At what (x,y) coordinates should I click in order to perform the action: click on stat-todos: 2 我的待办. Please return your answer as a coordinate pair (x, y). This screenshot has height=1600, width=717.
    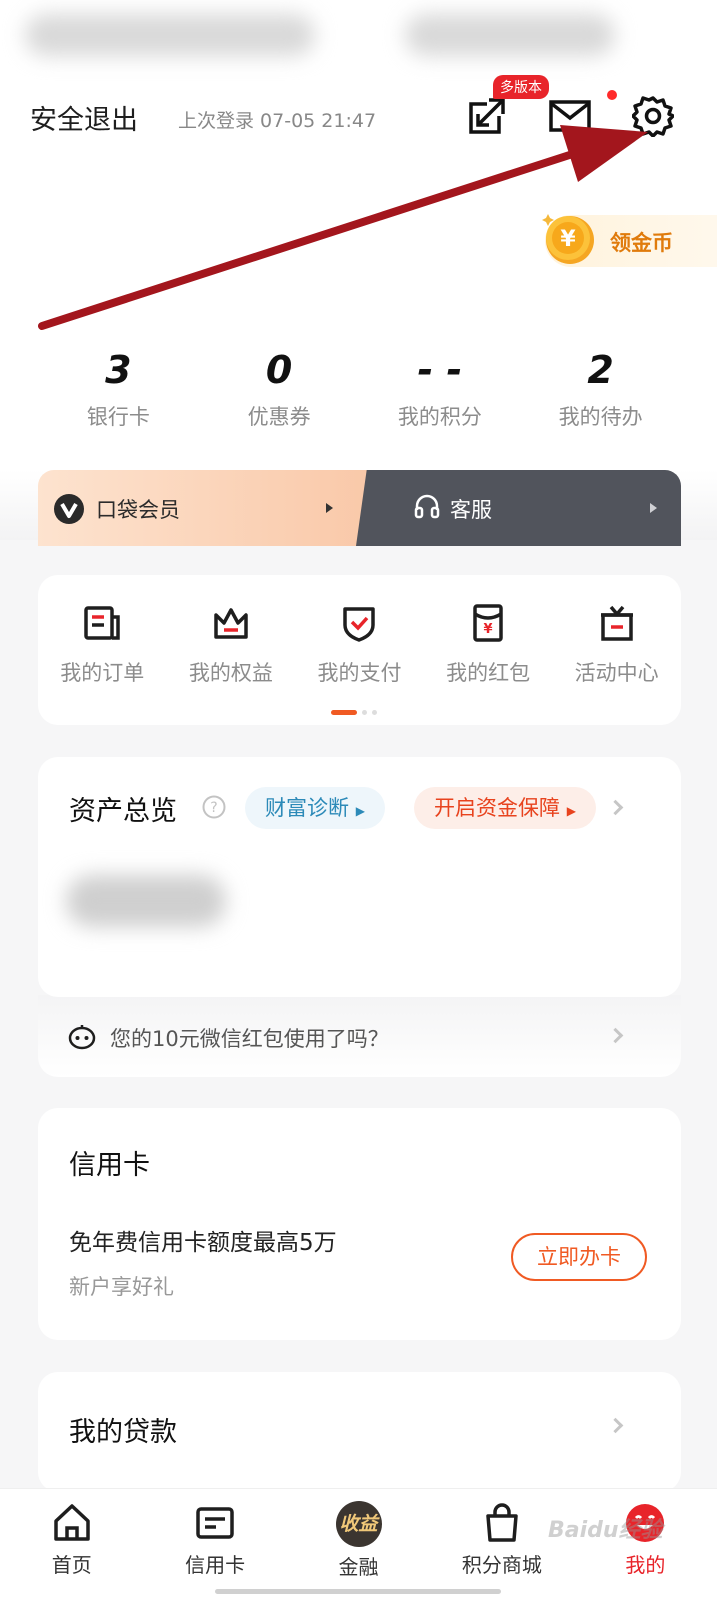
    Looking at the image, I should click on (600, 390).